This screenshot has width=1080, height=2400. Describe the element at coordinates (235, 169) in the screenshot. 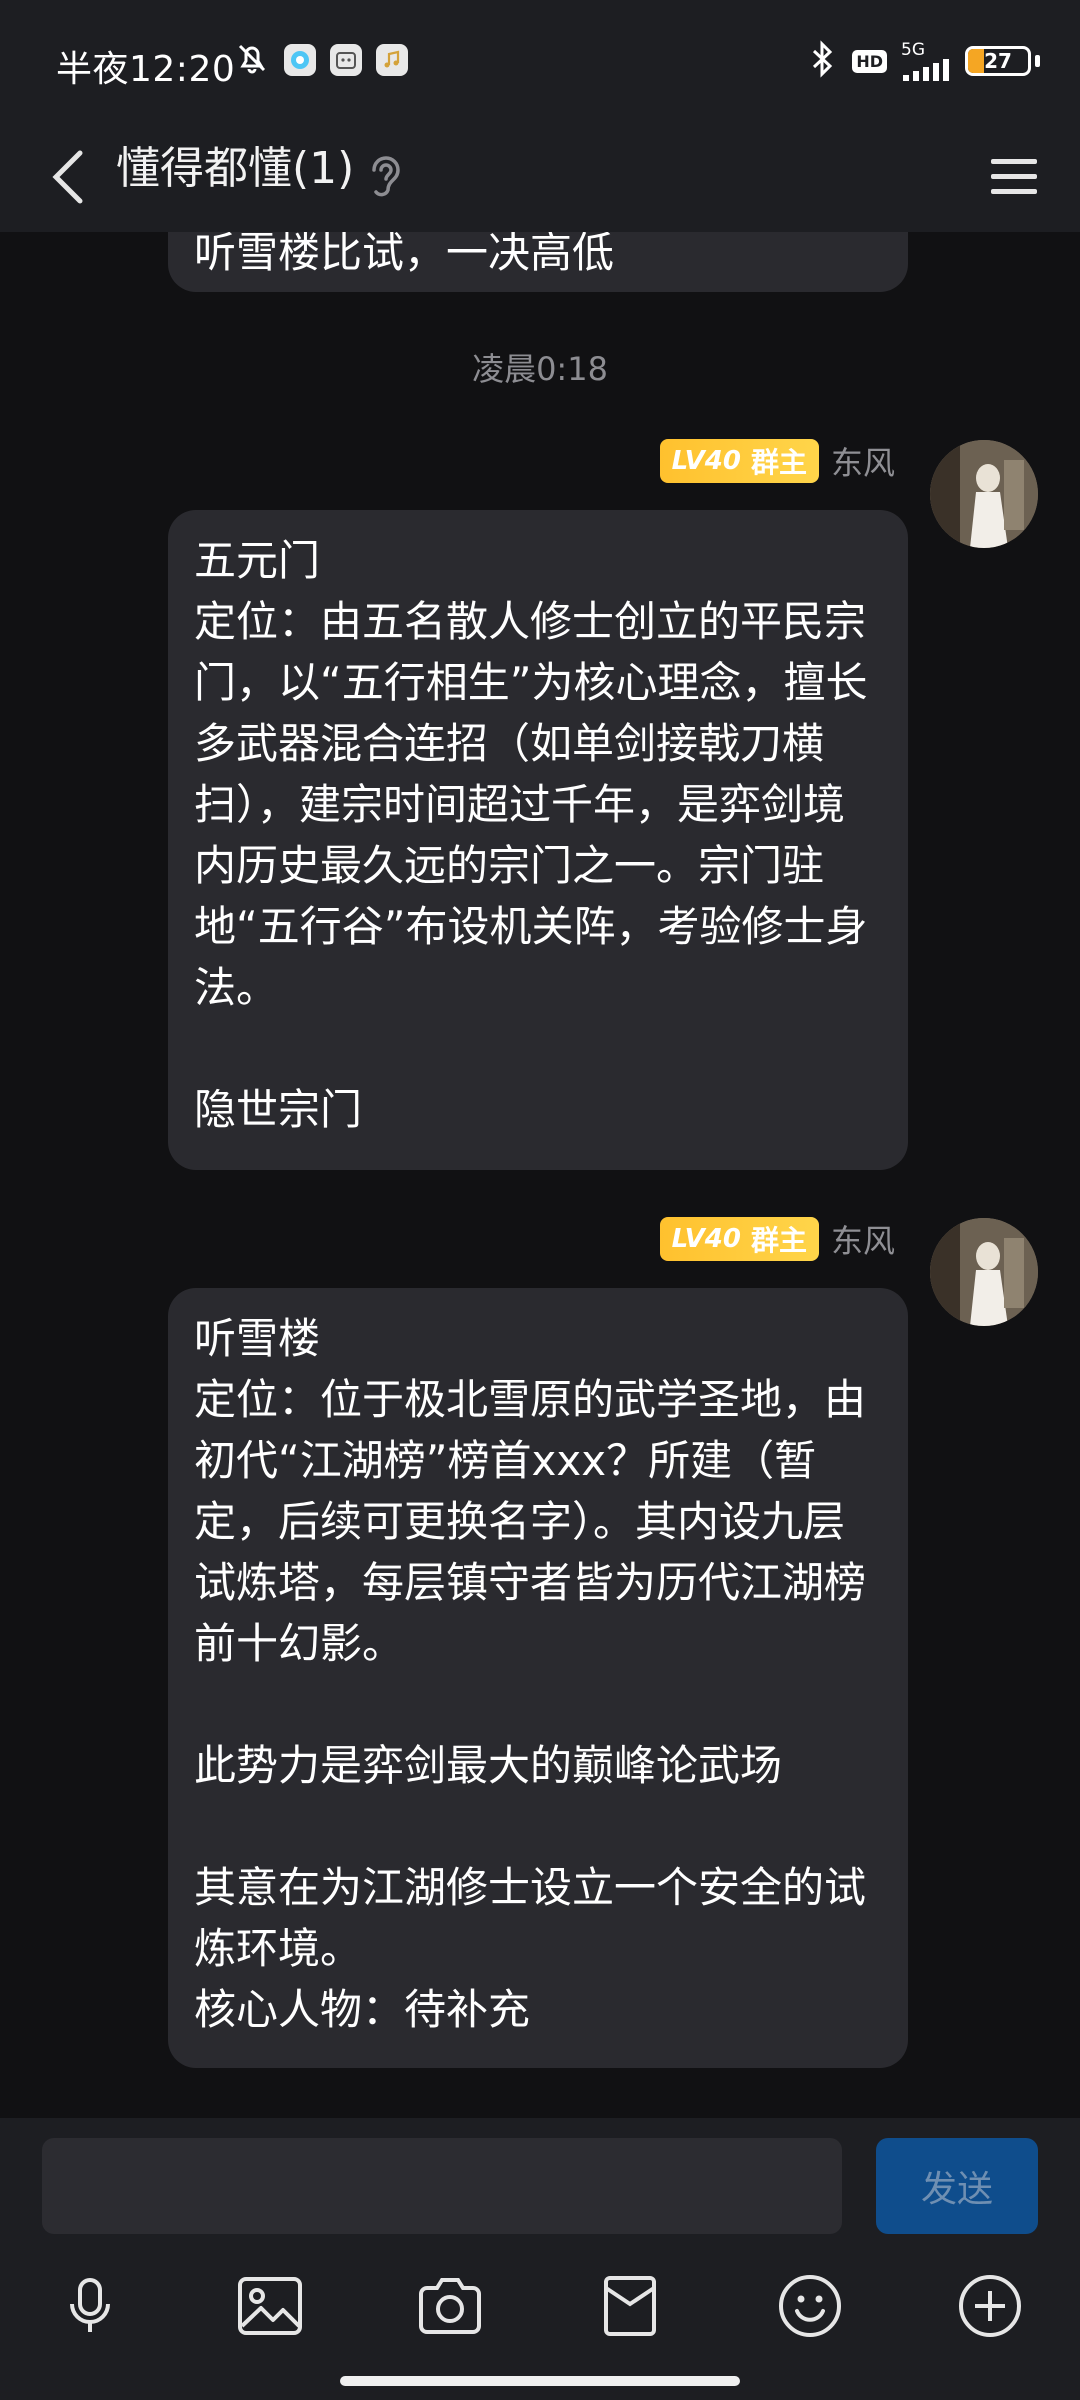

I see `chat-title: 懂得都懂(1)` at that location.